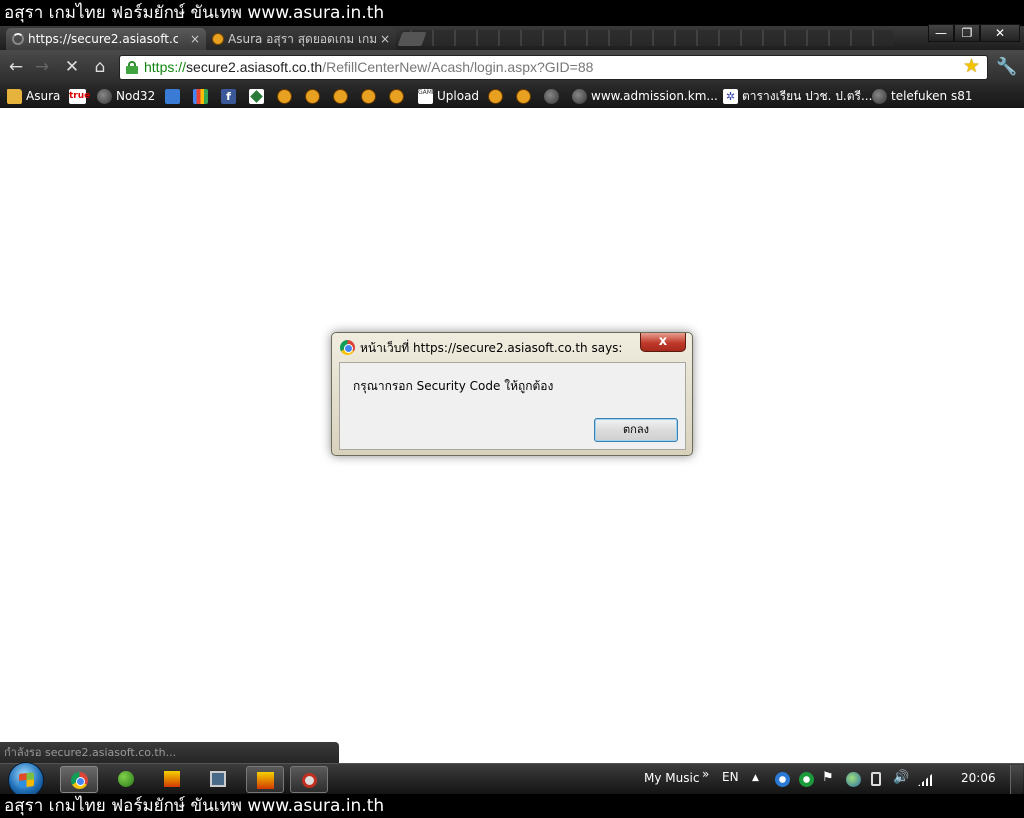  What do you see at coordinates (922, 96) in the screenshot?
I see `bookmark-telefuken: telefuken s81` at bounding box center [922, 96].